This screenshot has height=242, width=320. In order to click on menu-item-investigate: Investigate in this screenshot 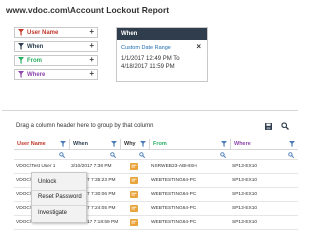, I will do `click(52, 213)`.